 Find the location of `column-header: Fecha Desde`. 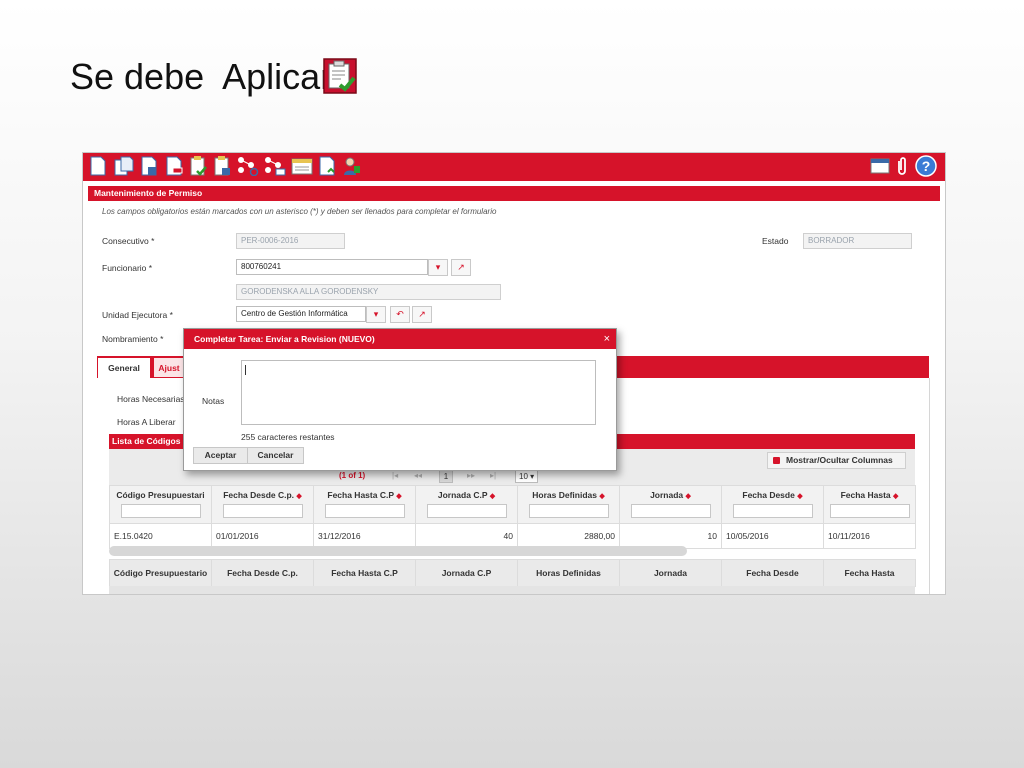

column-header: Fecha Desde is located at coordinates (772, 573).